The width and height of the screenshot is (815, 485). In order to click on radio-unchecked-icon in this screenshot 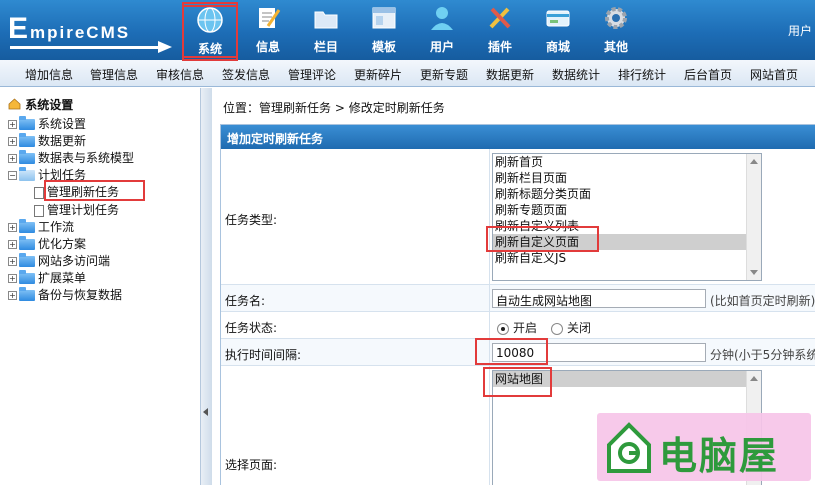, I will do `click(557, 328)`.